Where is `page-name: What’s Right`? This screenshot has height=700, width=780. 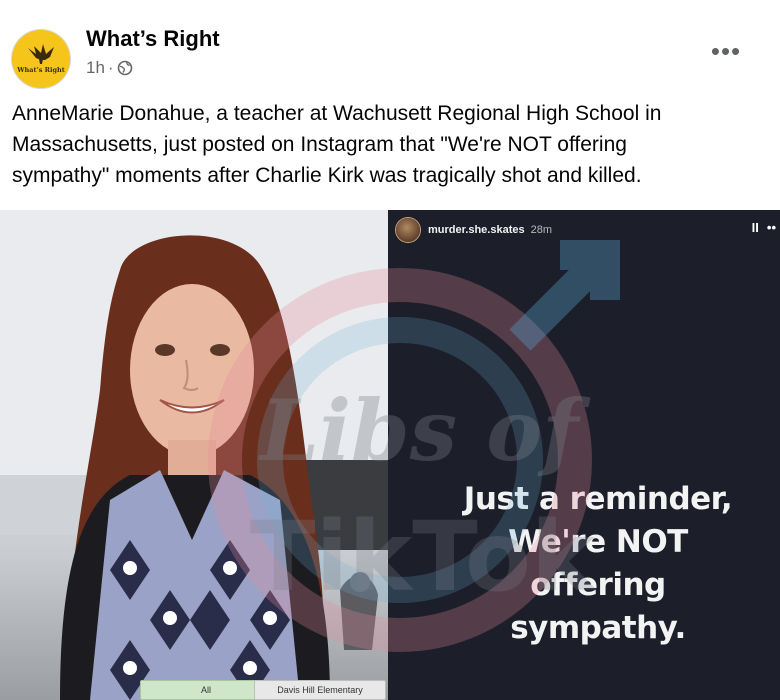
page-name: What’s Right is located at coordinates (153, 39).